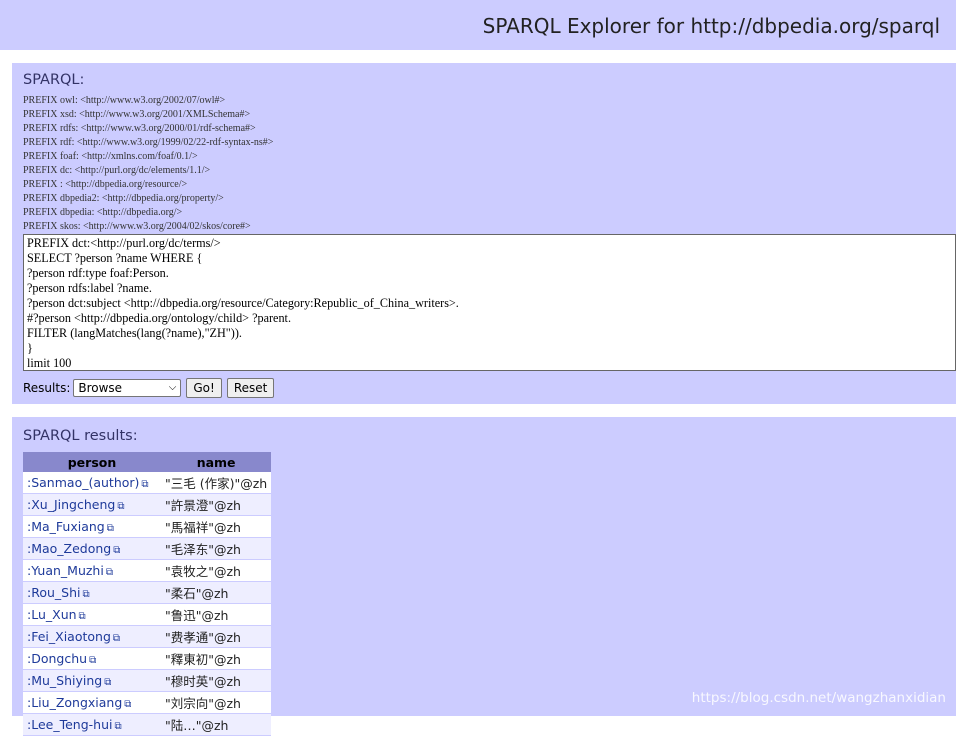 The height and width of the screenshot is (736, 956). I want to click on person-link: :Ma_Fuxiang ⧉, so click(92, 526).